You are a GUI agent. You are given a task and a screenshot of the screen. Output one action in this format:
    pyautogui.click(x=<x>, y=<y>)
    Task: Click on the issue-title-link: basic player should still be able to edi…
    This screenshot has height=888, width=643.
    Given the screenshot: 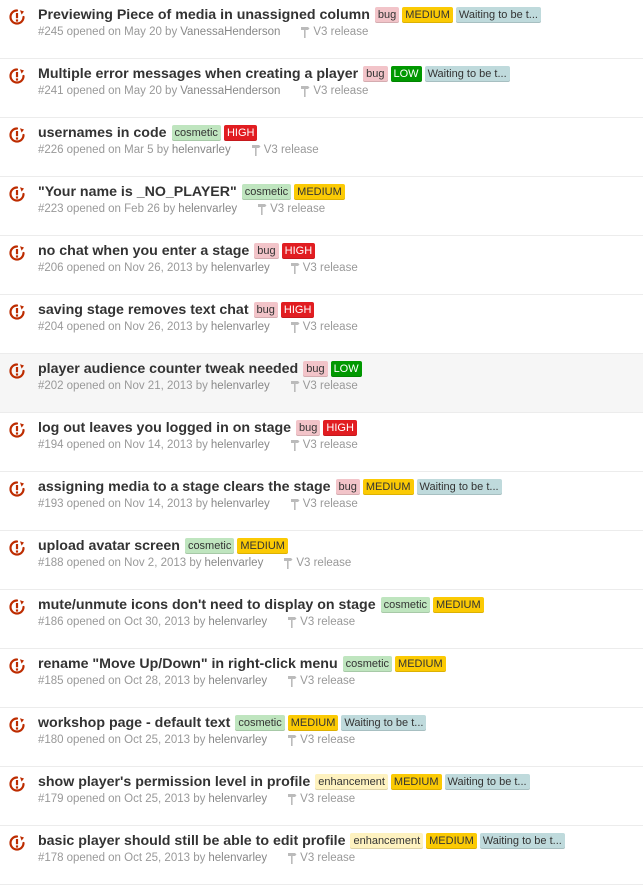 What is the action you would take?
    pyautogui.click(x=191, y=841)
    